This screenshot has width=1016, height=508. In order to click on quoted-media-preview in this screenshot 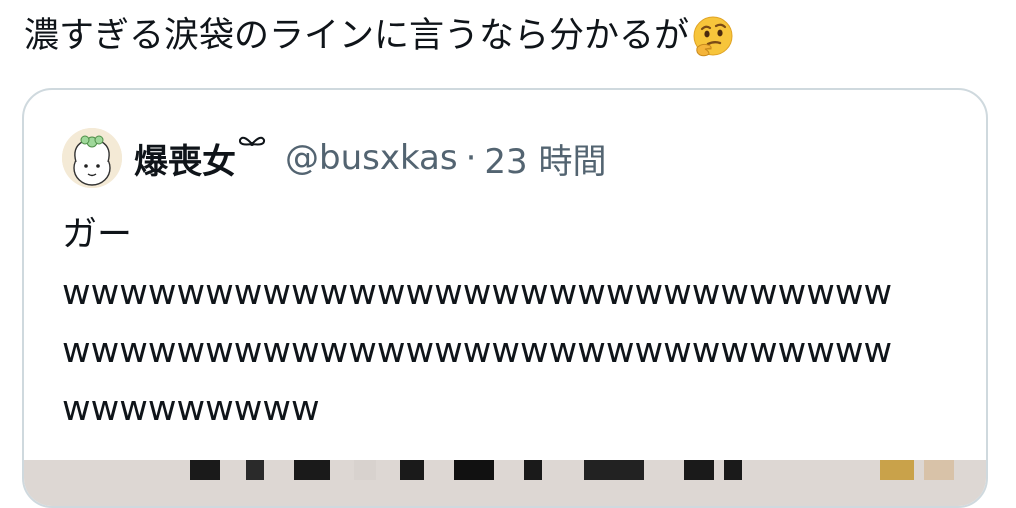, I will do `click(505, 483)`.